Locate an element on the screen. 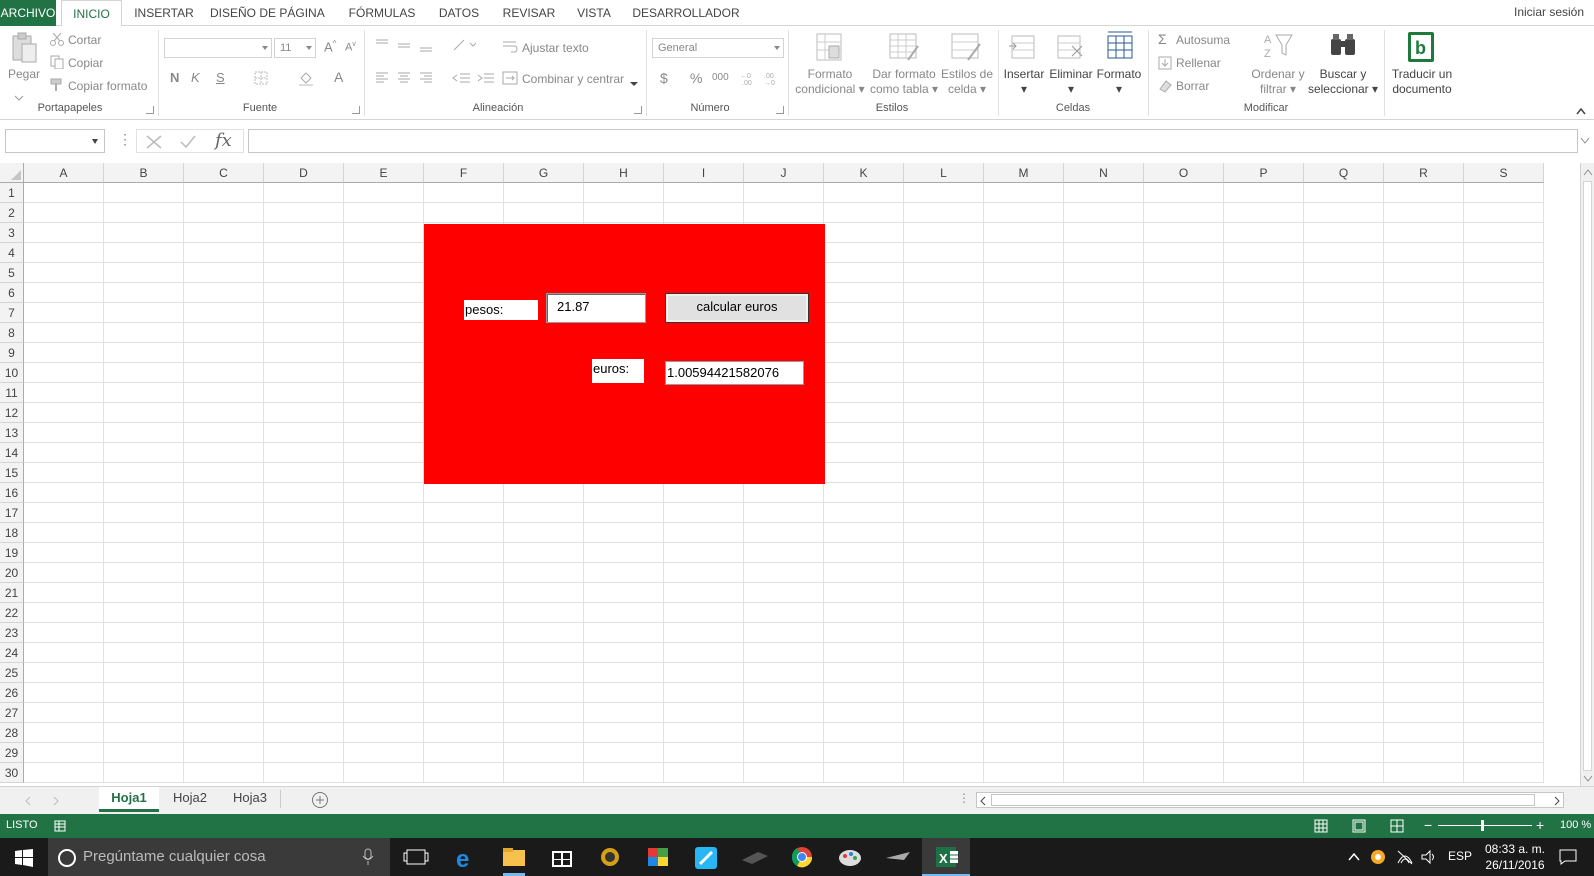  format-painter-button: Copiar formato is located at coordinates (107, 86).